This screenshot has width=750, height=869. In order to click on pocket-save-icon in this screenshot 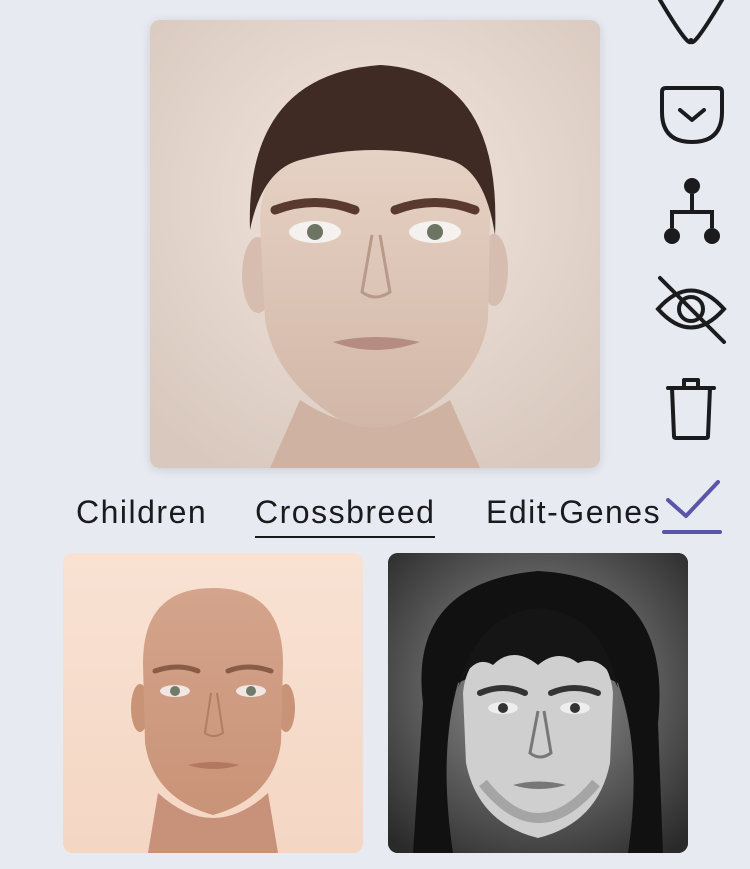, I will do `click(692, 115)`.